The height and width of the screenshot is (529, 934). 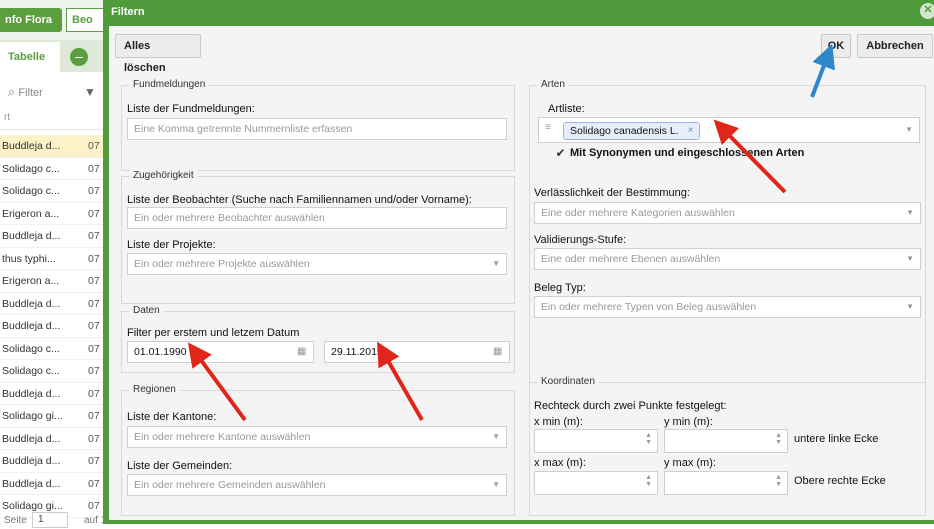 What do you see at coordinates (220, 352) in the screenshot?
I see `date-from-input: 01.01.1990 ▦` at bounding box center [220, 352].